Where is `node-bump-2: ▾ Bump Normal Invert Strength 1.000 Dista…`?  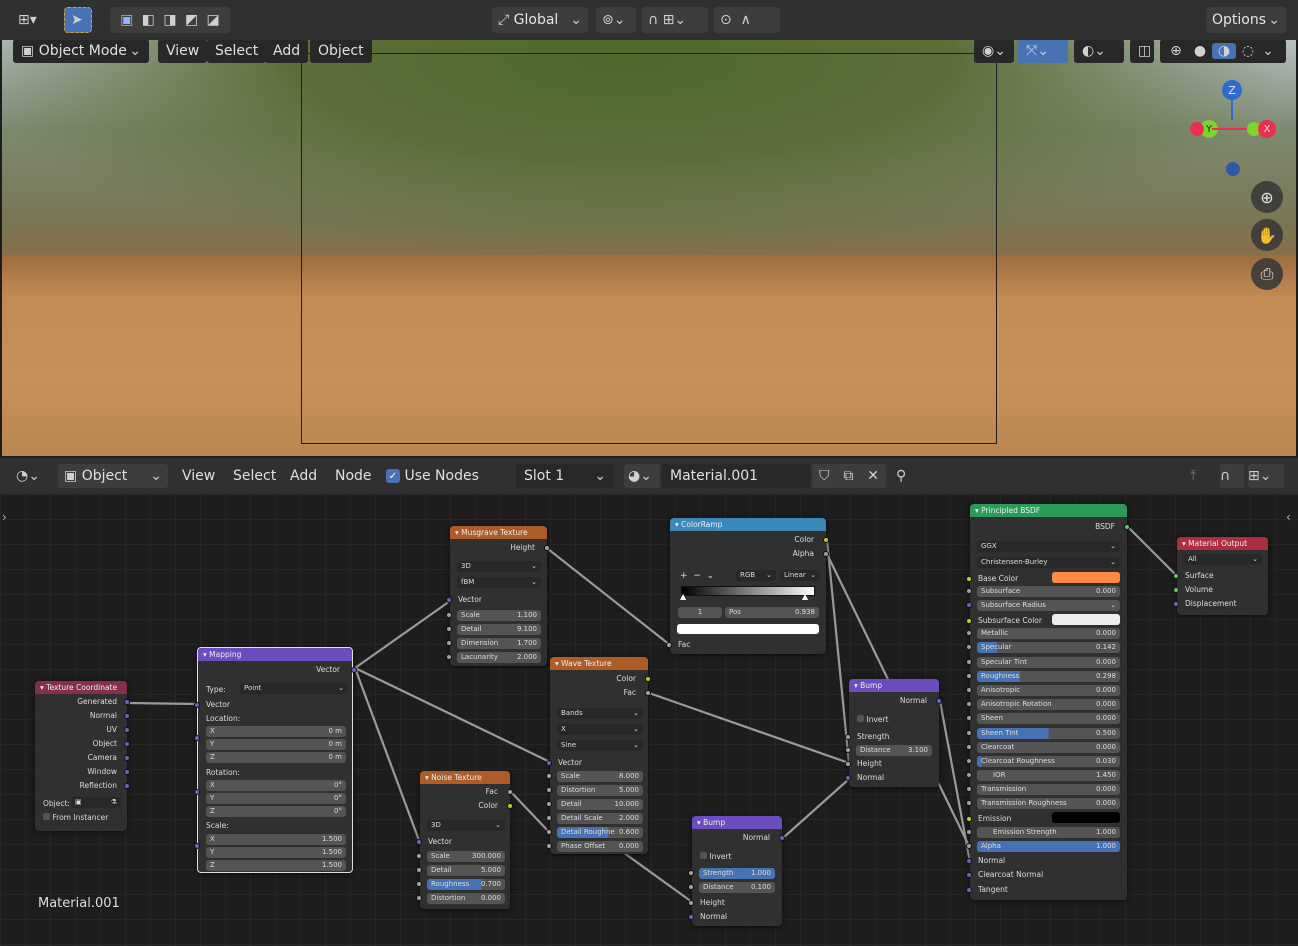 node-bump-2: ▾ Bump Normal Invert Strength 1.000 Dista… is located at coordinates (736, 871).